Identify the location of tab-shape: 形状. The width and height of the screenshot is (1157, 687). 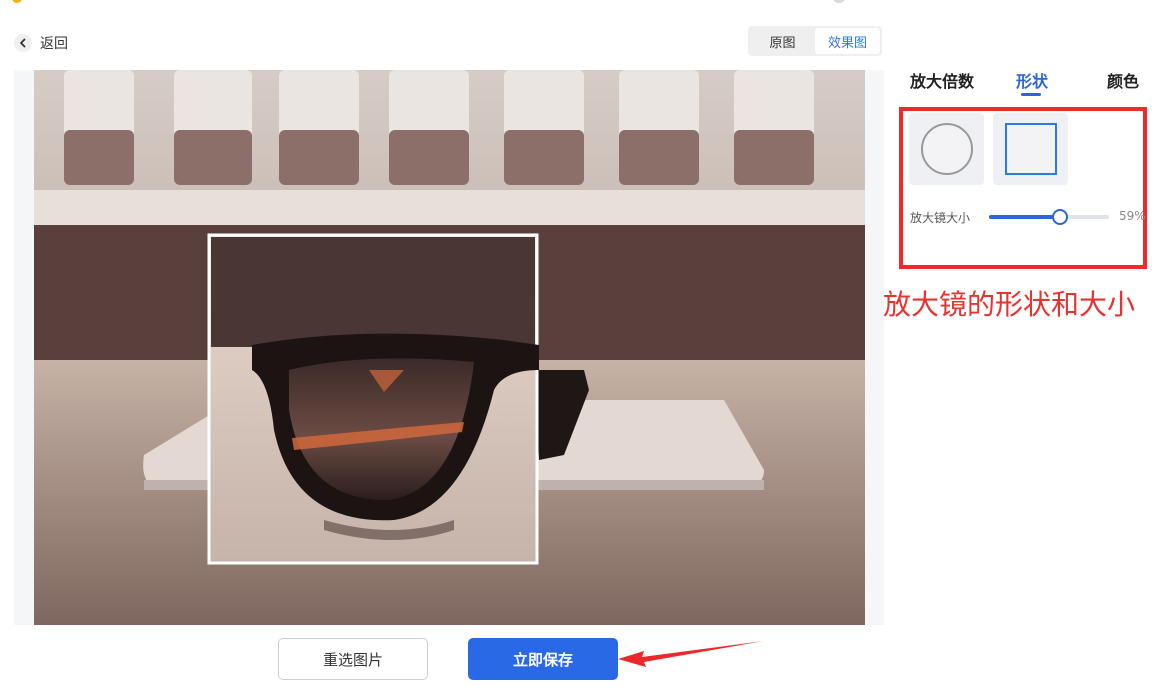
(1032, 80).